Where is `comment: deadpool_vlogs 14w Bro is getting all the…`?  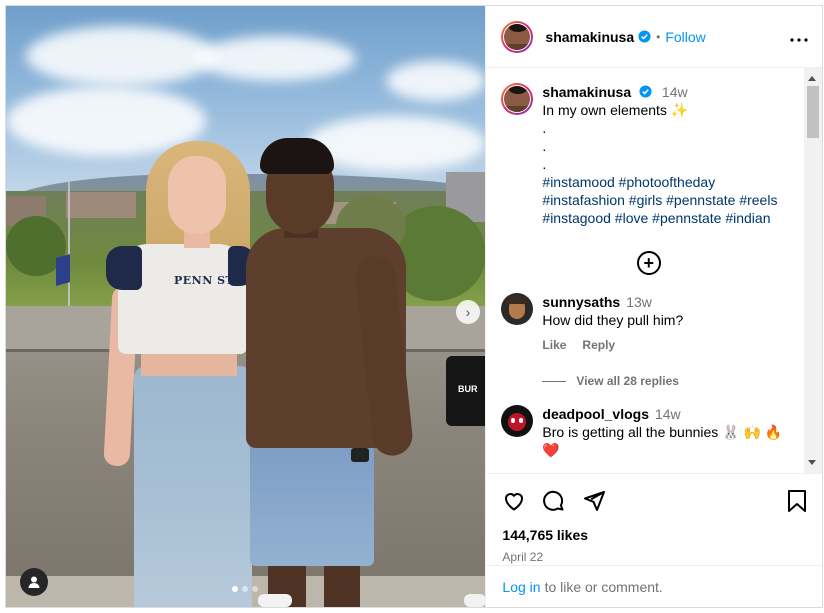
comment: deadpool_vlogs 14w Bro is getting all the… is located at coordinates (648, 432).